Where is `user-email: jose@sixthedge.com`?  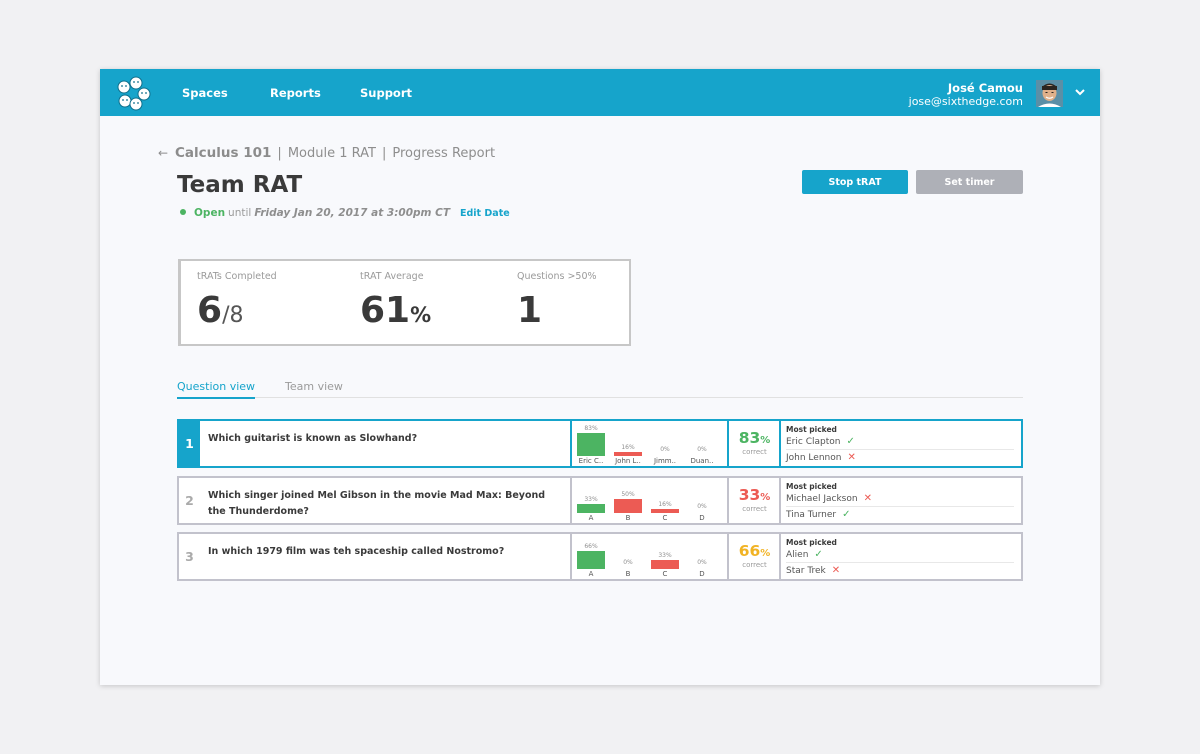
user-email: jose@sixthedge.com is located at coordinates (965, 101).